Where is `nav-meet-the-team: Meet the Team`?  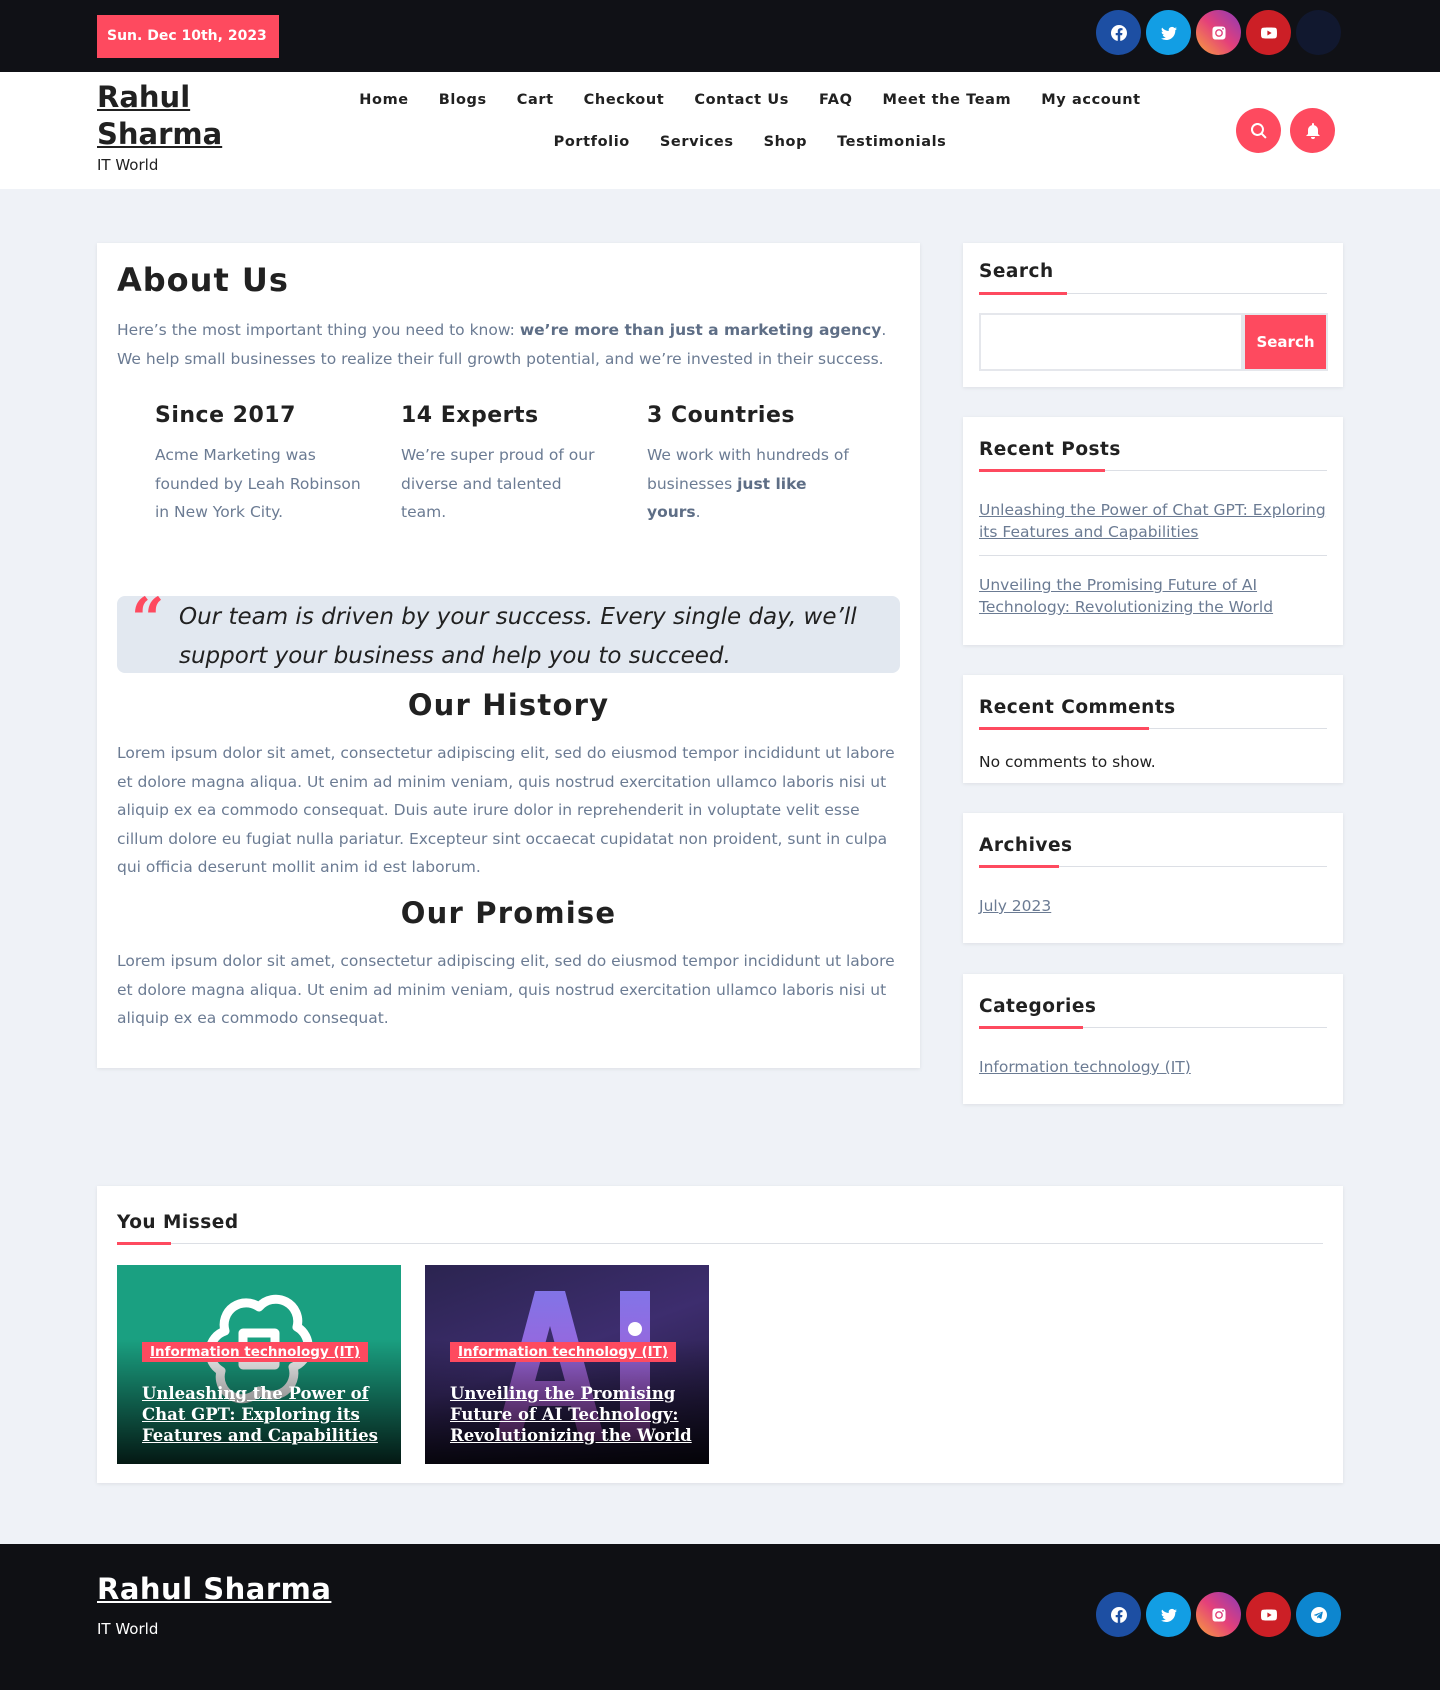
nav-meet-the-team: Meet the Team is located at coordinates (947, 100).